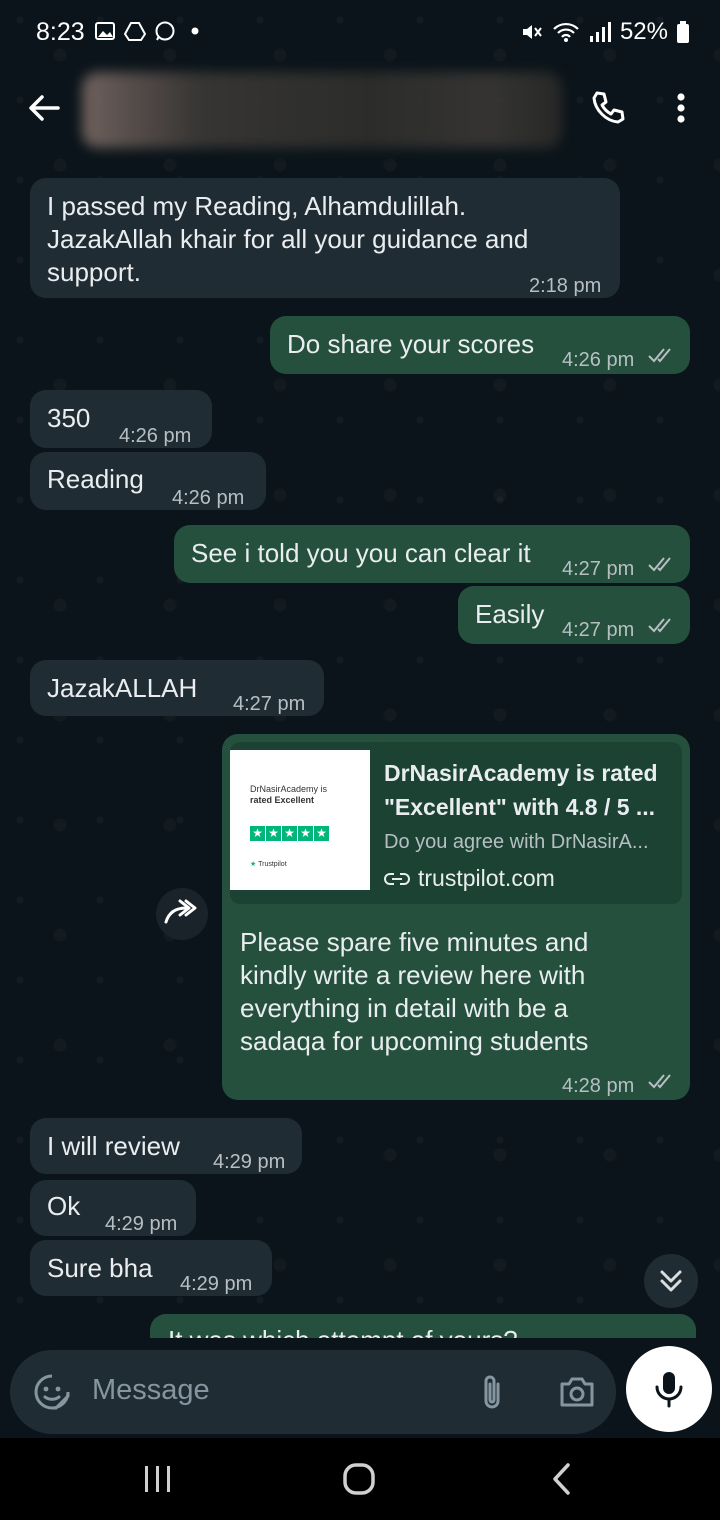 Image resolution: width=720 pixels, height=1520 pixels. Describe the element at coordinates (608, 108) in the screenshot. I see `voice-call-icon` at that location.